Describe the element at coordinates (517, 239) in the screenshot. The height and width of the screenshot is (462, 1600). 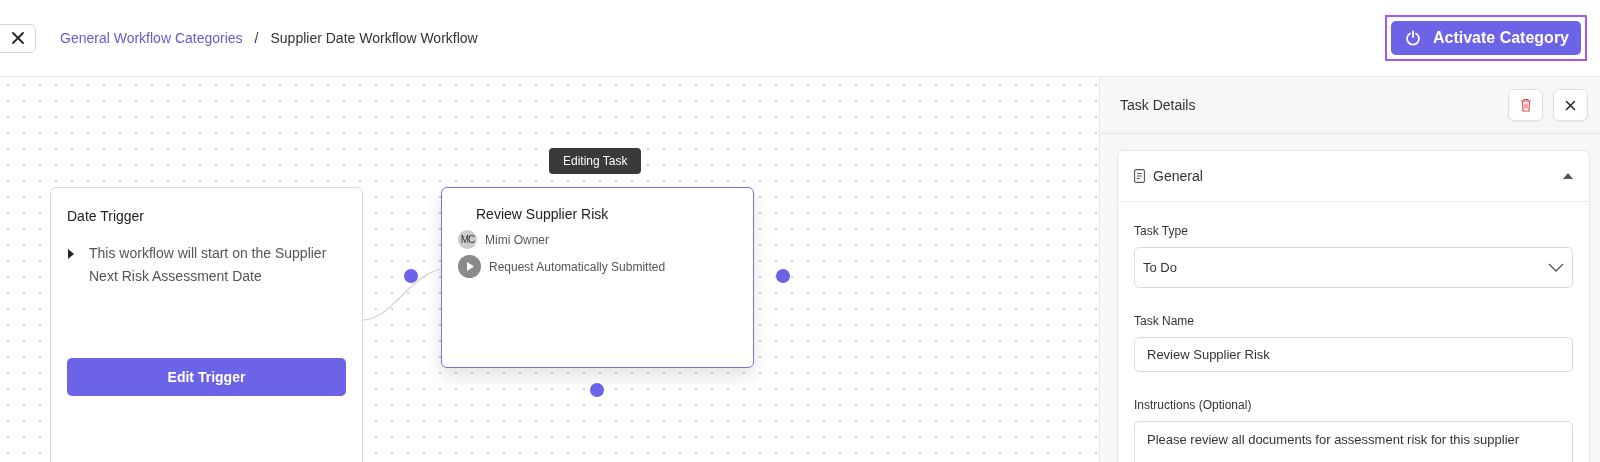
I see `assignee-name: Mimi Owner` at that location.